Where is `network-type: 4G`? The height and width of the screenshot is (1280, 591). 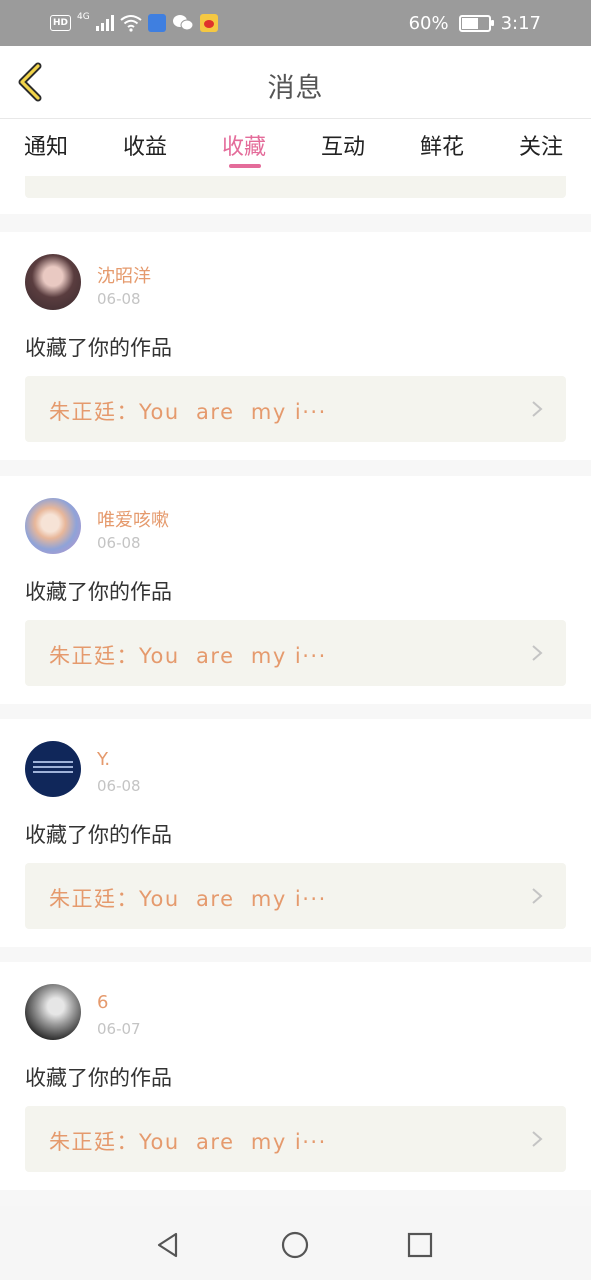 network-type: 4G is located at coordinates (83, 17).